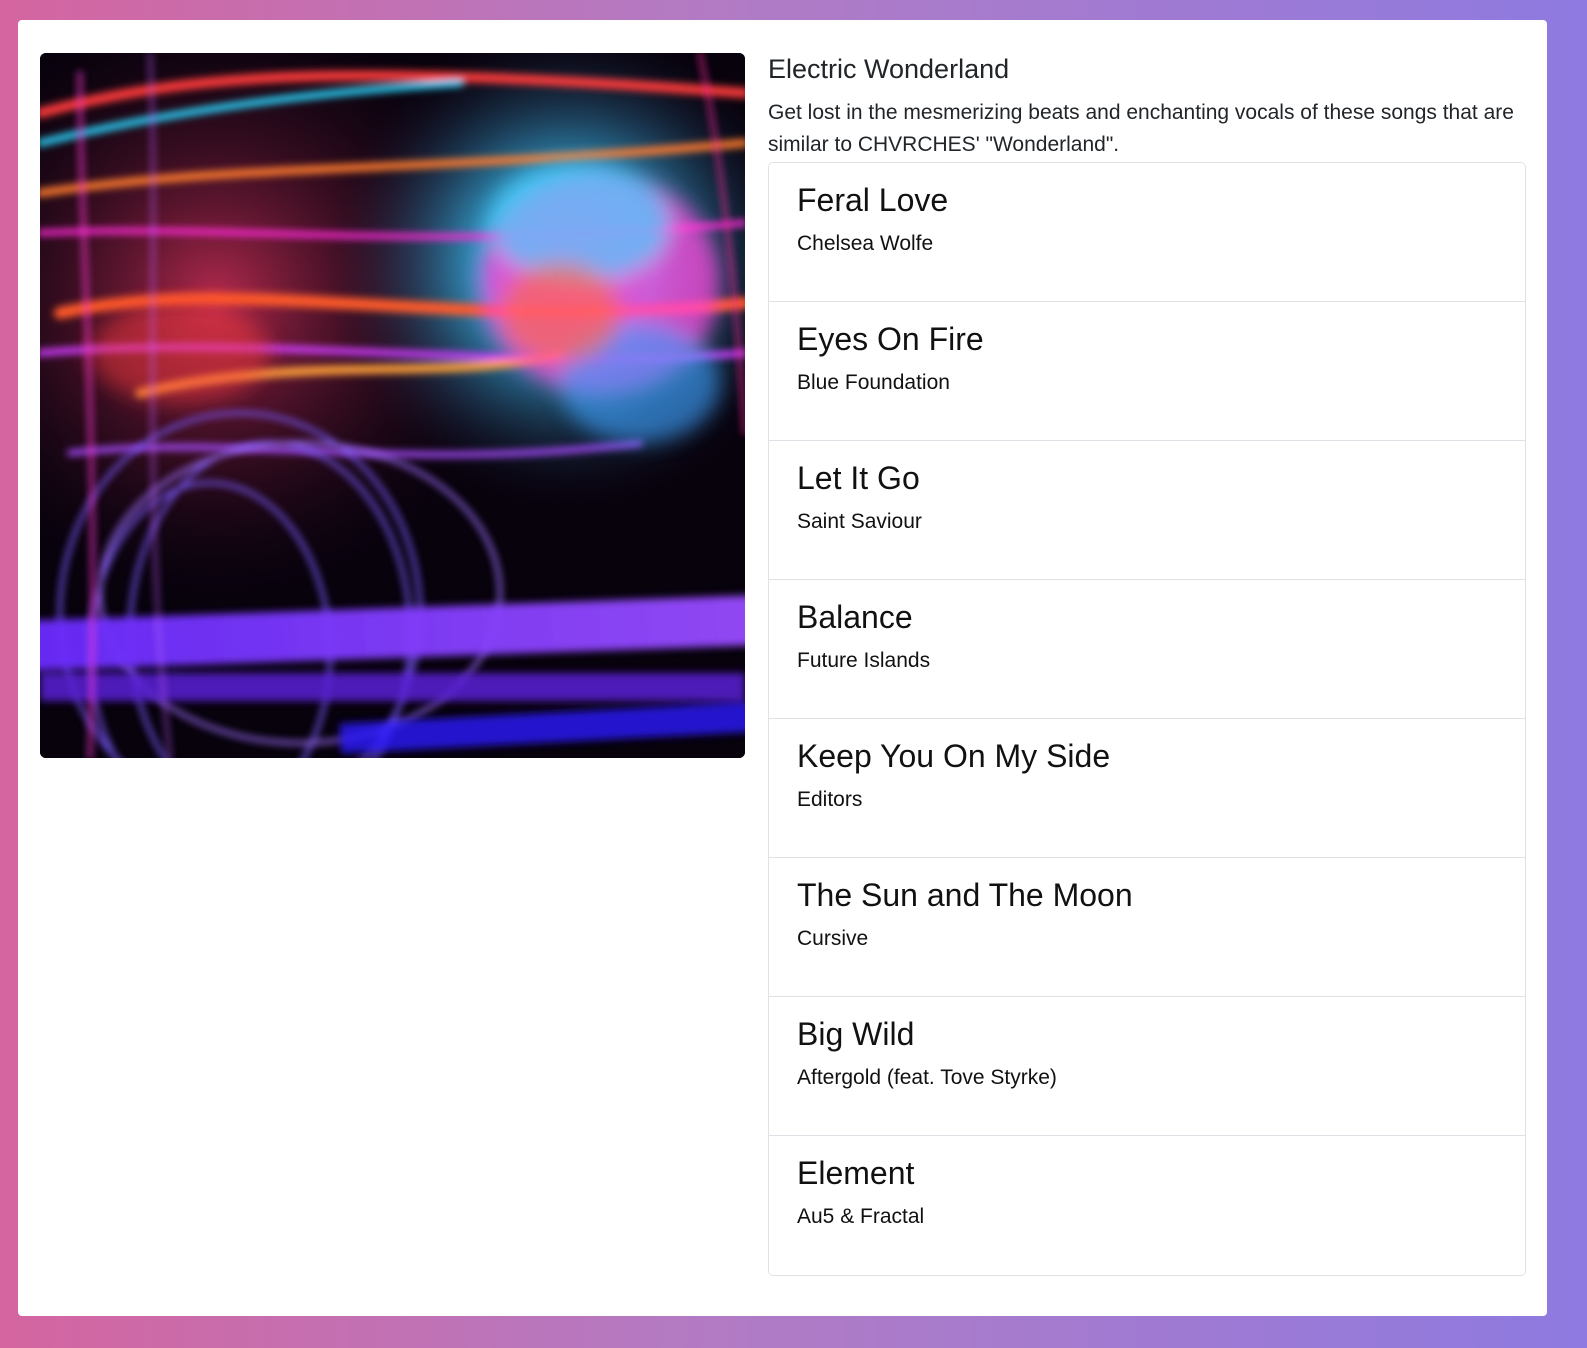 This screenshot has height=1348, width=1587. What do you see at coordinates (855, 617) in the screenshot?
I see `track-title: Balance` at bounding box center [855, 617].